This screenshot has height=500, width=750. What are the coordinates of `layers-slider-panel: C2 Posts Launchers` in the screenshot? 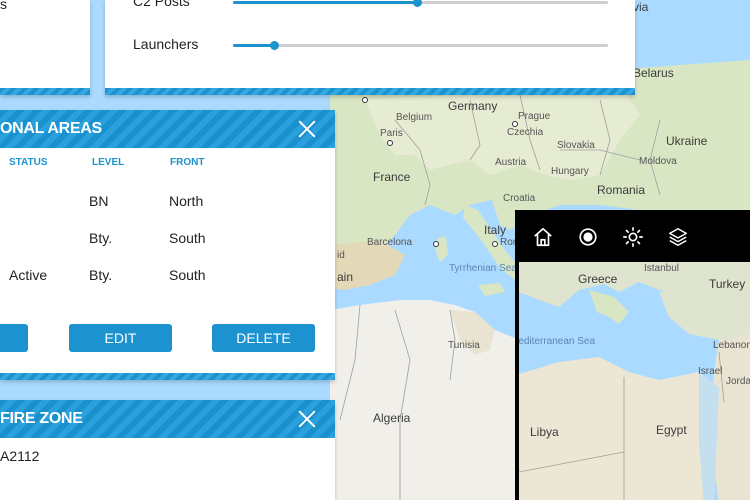 It's located at (370, 47).